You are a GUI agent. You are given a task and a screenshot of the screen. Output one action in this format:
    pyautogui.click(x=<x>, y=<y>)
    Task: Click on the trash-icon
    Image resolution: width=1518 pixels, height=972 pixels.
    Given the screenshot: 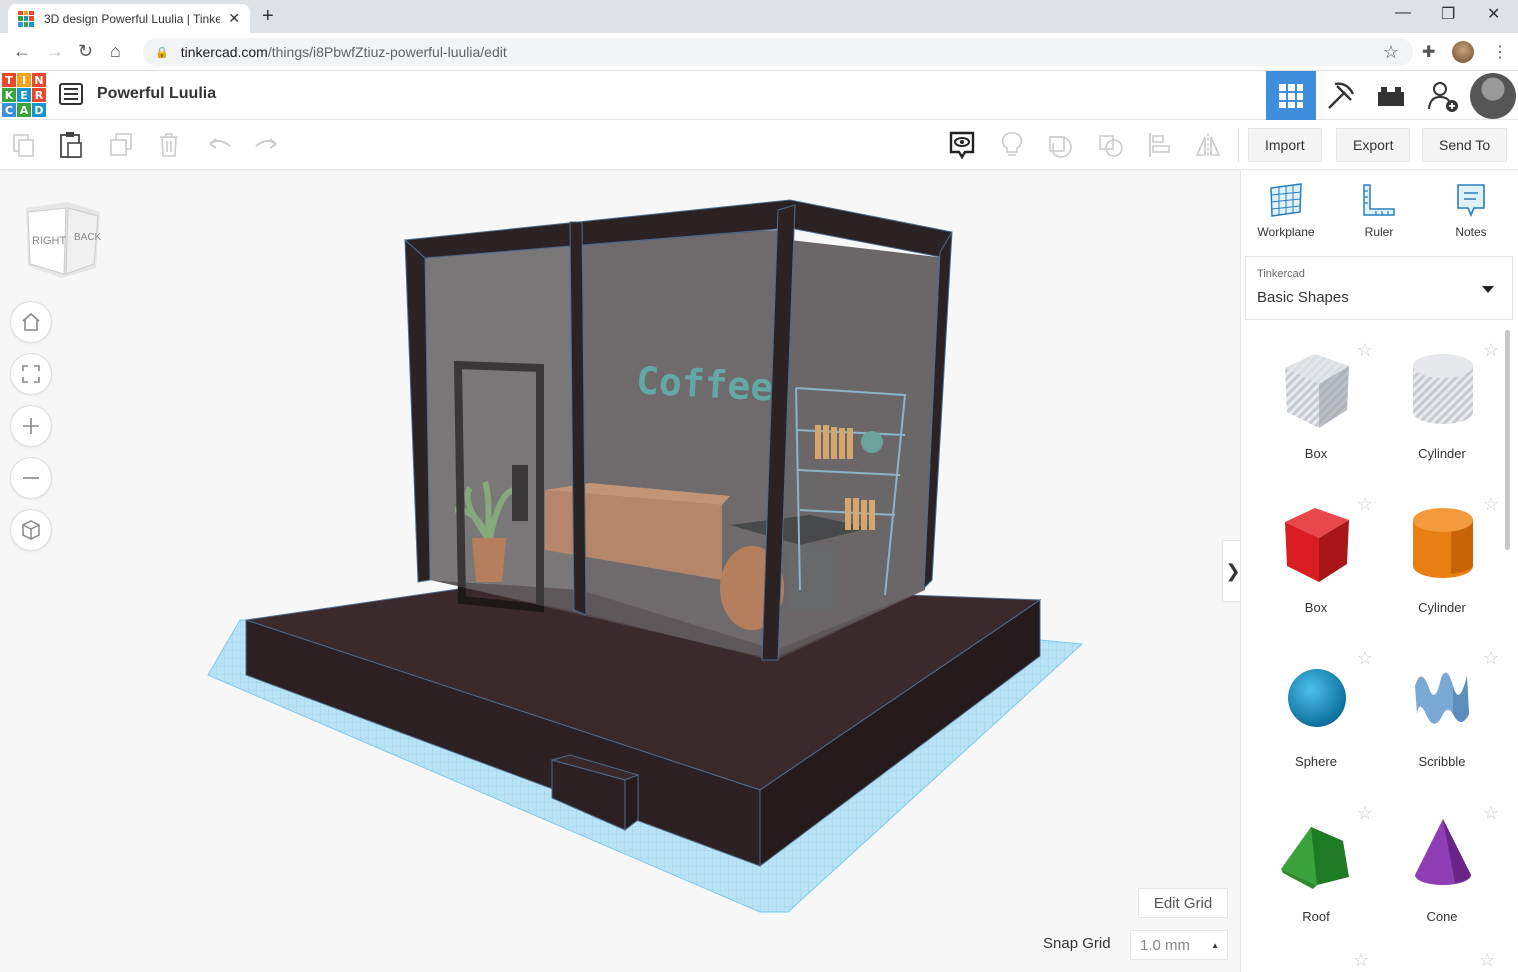 What is the action you would take?
    pyautogui.click(x=169, y=145)
    